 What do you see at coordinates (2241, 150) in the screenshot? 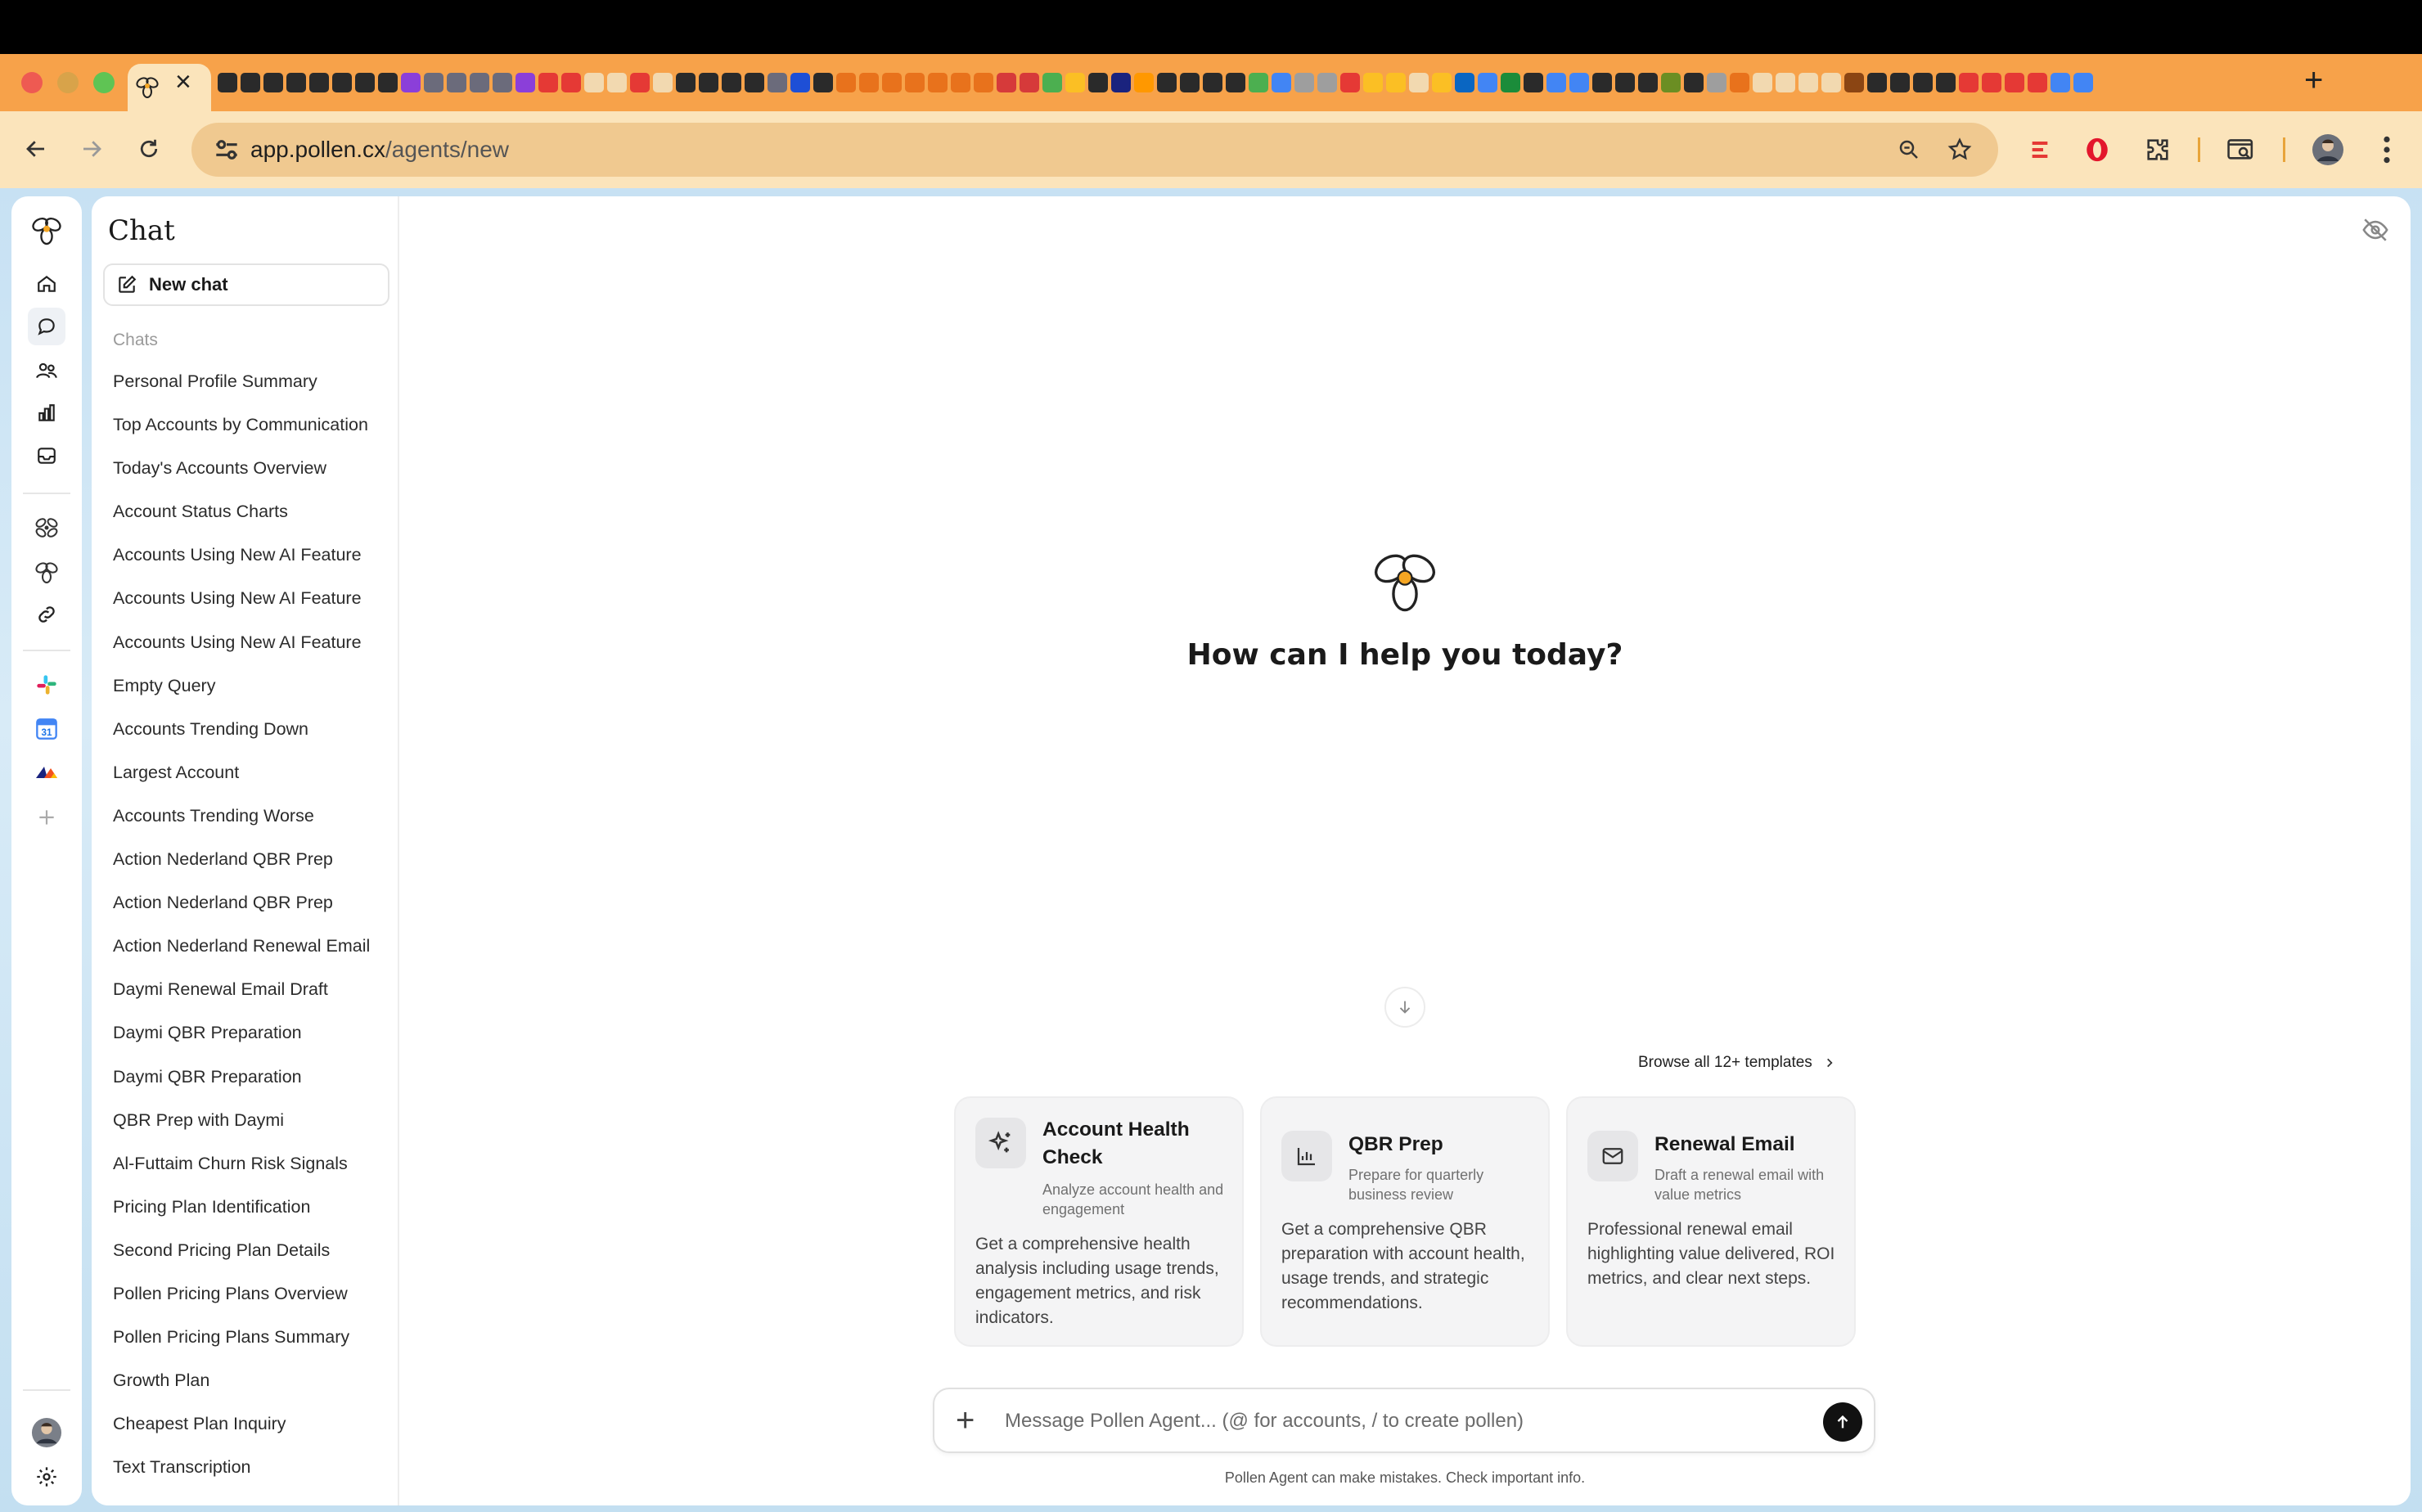
I see `tab-search-icon` at bounding box center [2241, 150].